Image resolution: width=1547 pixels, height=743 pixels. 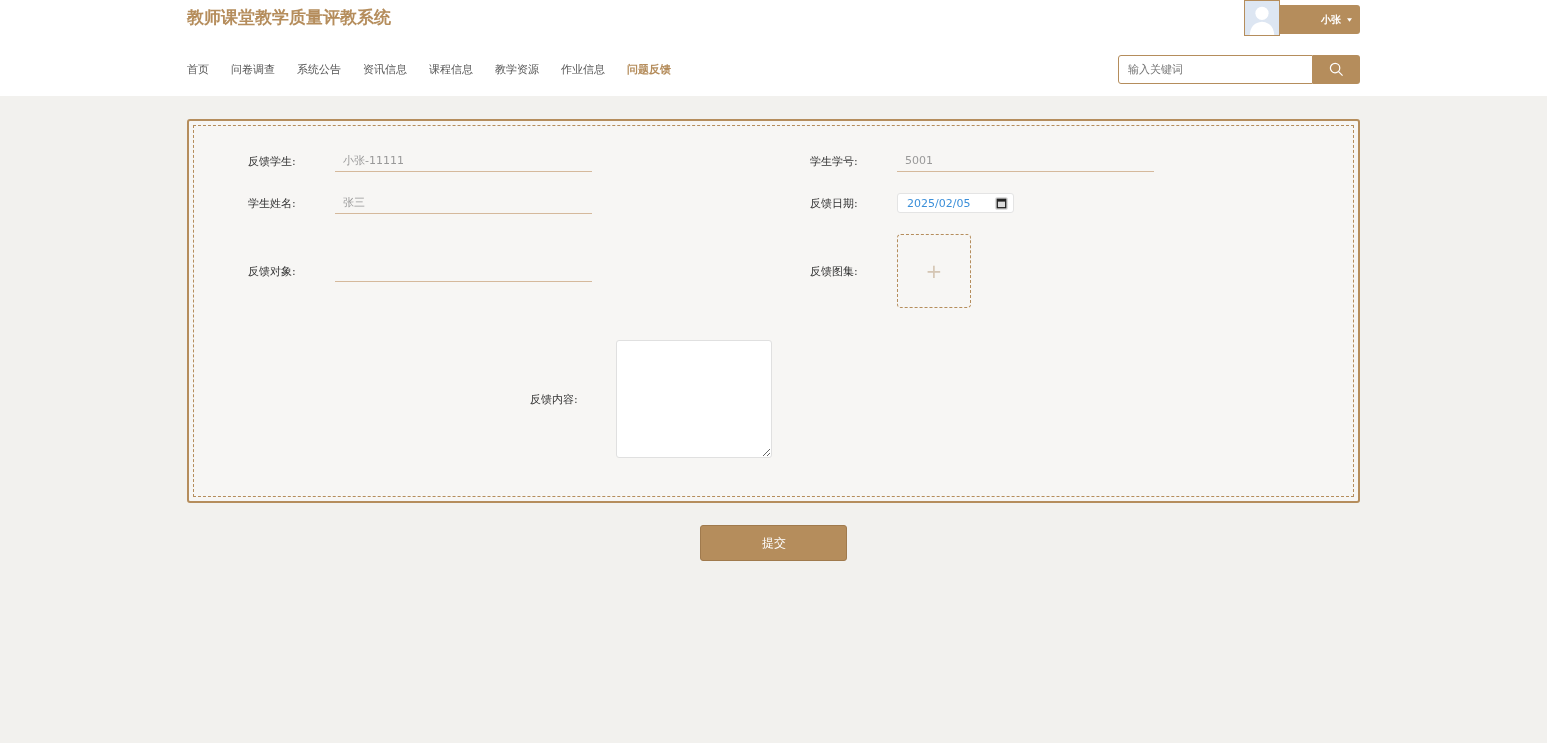 What do you see at coordinates (272, 161) in the screenshot?
I see `field-label: 反馈学生:` at bounding box center [272, 161].